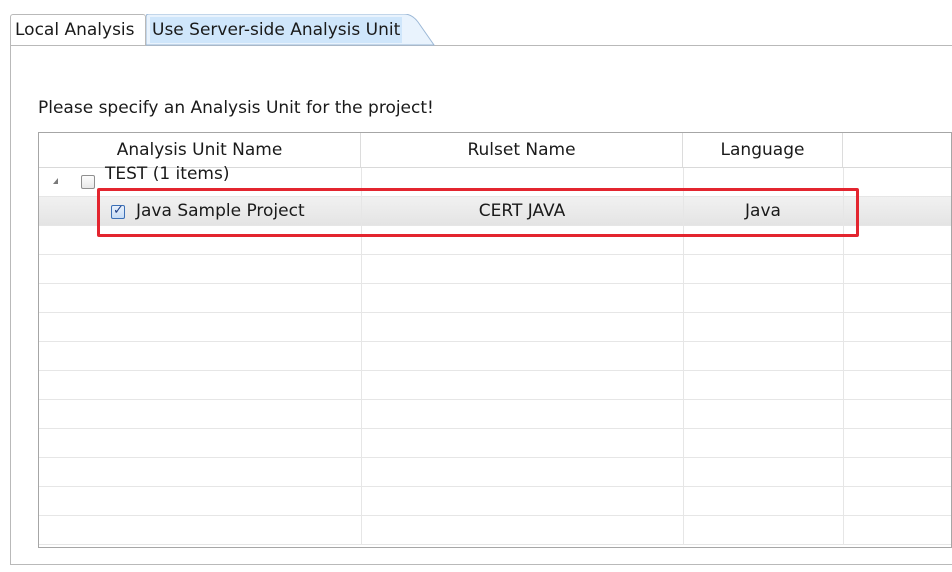  I want to click on column-header-ruleset-name: Rulset Name, so click(522, 150).